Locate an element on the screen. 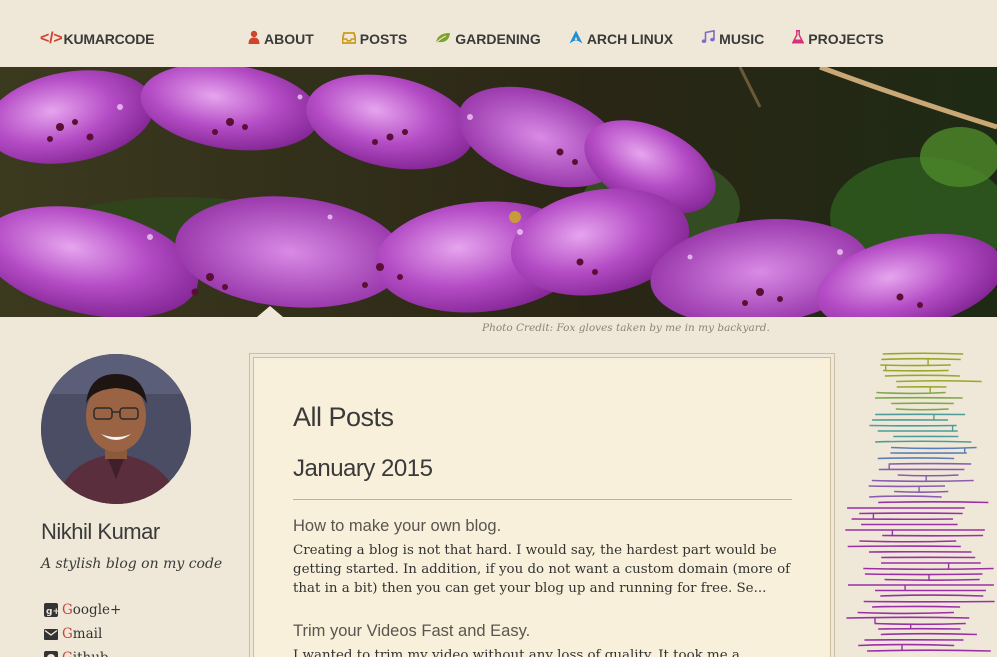 The image size is (997, 657). music-icon is located at coordinates (708, 38).